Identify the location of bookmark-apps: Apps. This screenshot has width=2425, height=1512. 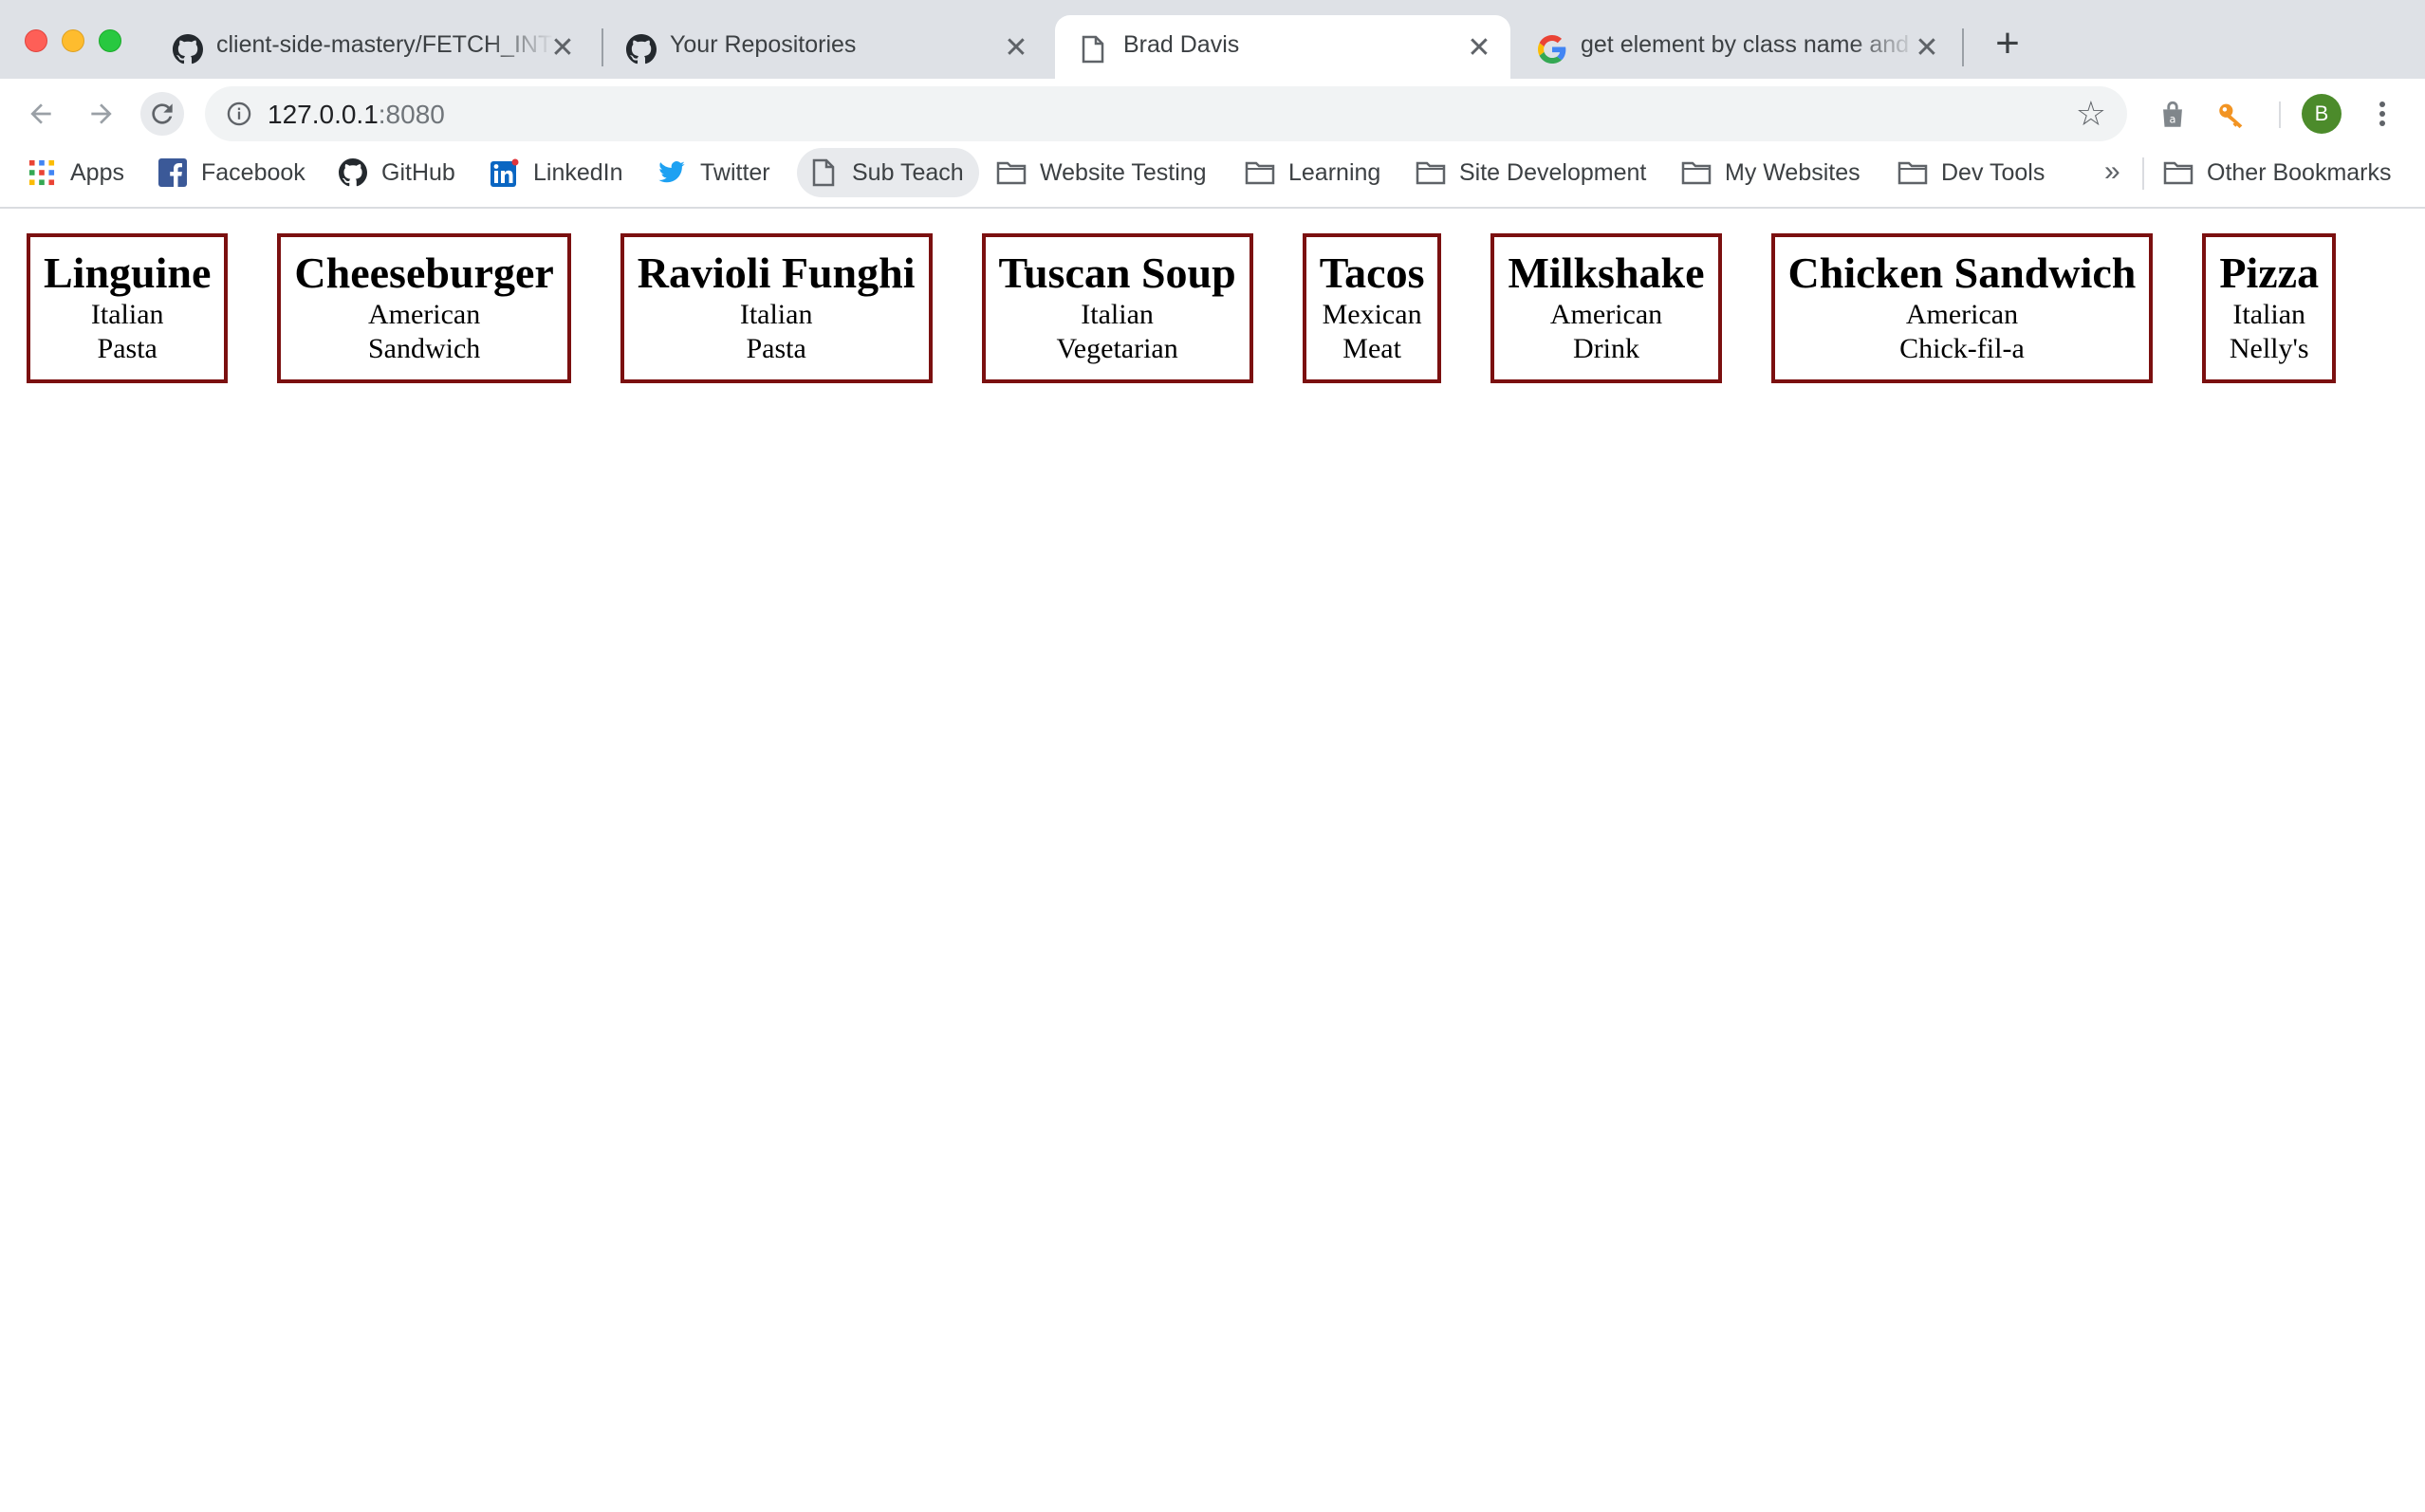
(75, 172).